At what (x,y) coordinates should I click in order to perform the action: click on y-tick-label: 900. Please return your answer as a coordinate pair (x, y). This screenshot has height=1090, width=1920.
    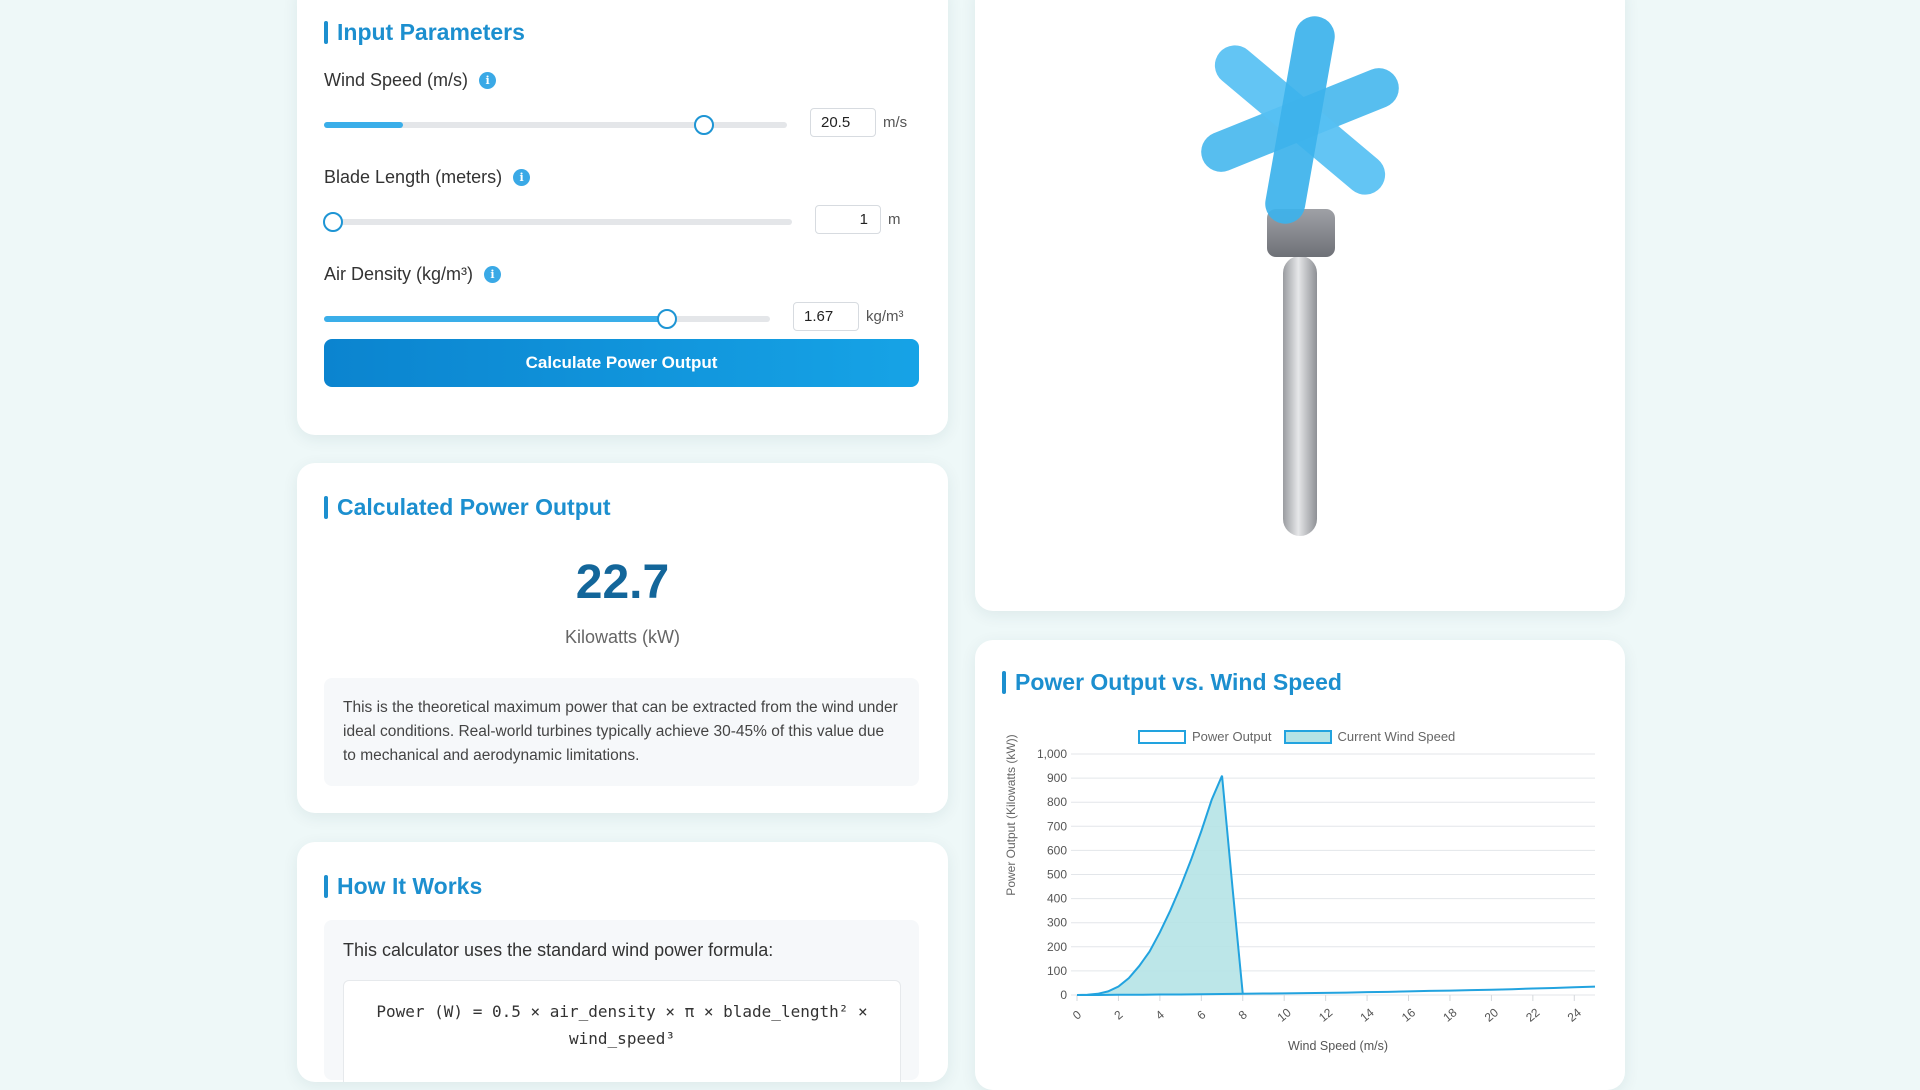
    Looking at the image, I should click on (1057, 778).